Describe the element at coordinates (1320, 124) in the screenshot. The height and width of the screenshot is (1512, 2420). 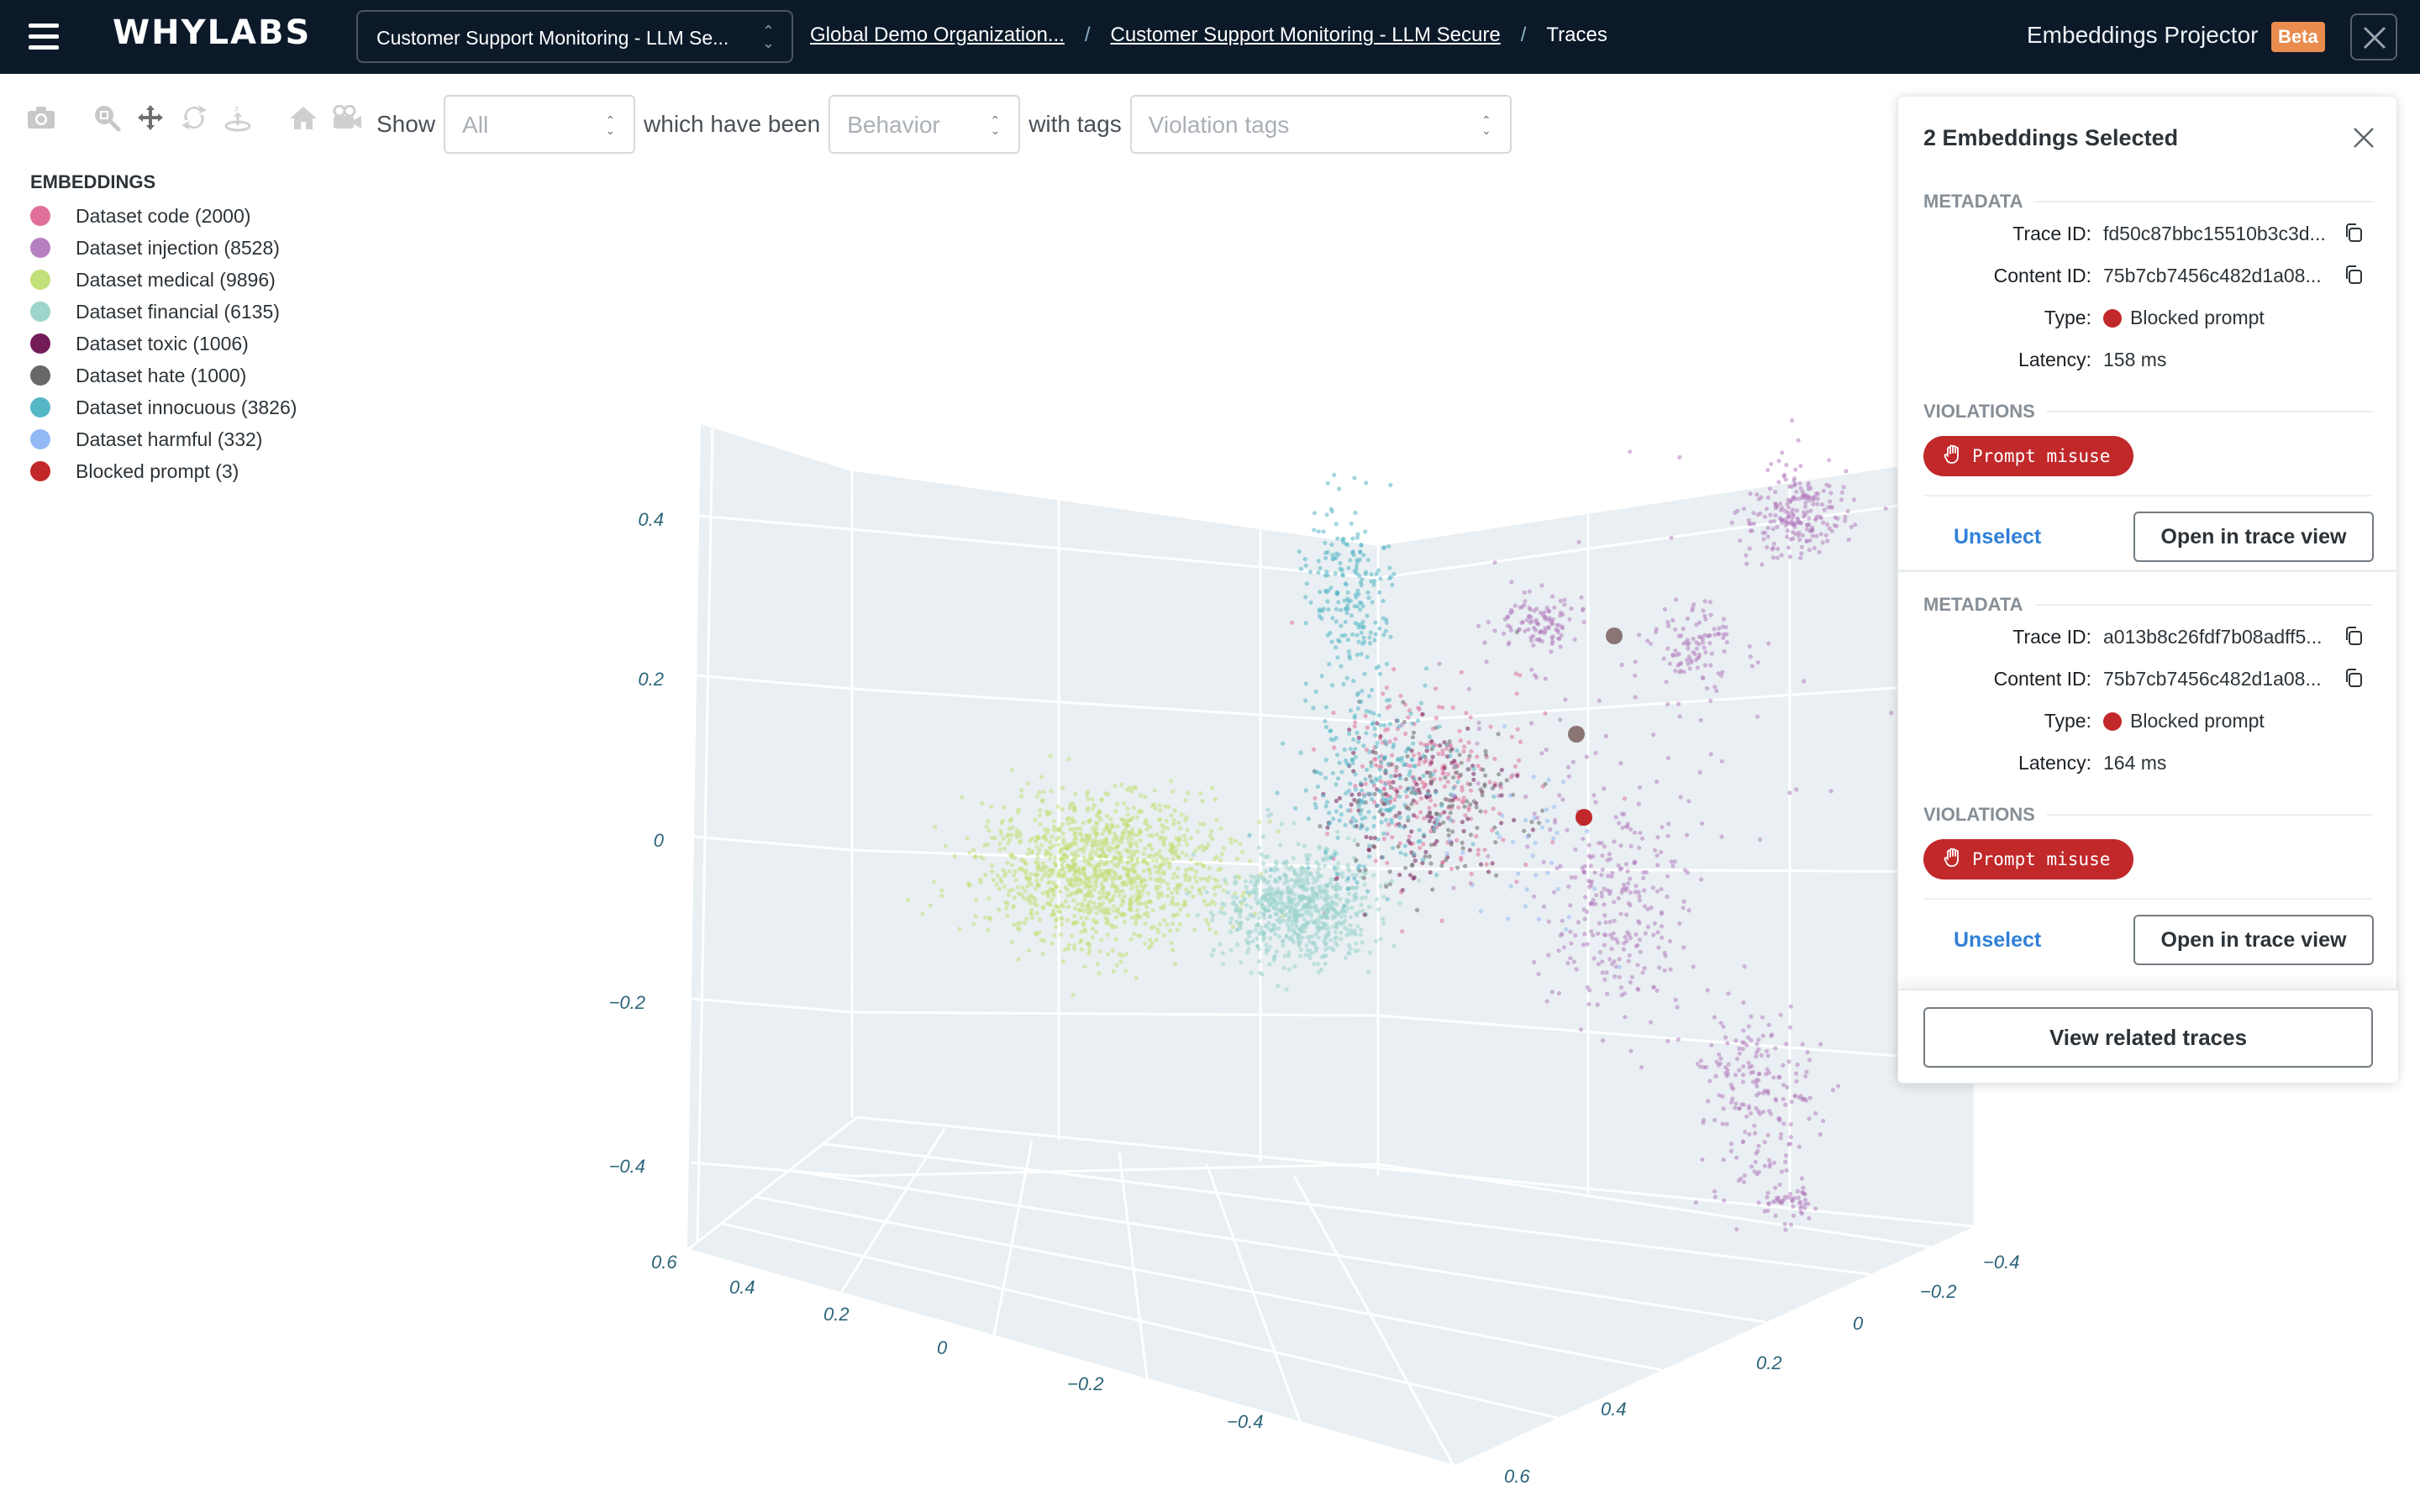
I see `violation-tags-select: Violation tags ⌃ ⌄` at that location.